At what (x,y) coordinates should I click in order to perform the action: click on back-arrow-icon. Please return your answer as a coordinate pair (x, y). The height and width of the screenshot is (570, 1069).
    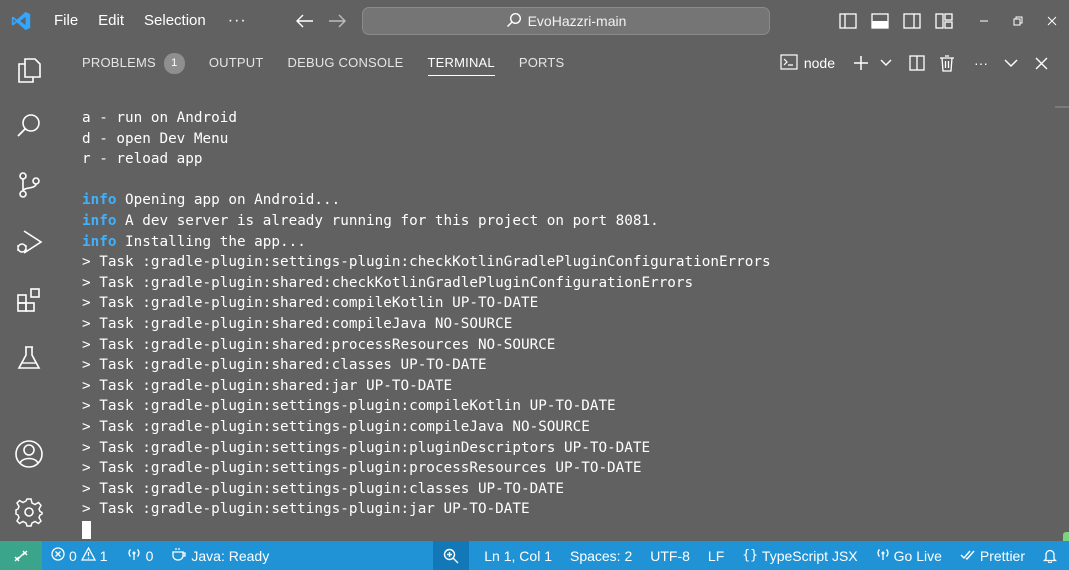
    Looking at the image, I should click on (305, 21).